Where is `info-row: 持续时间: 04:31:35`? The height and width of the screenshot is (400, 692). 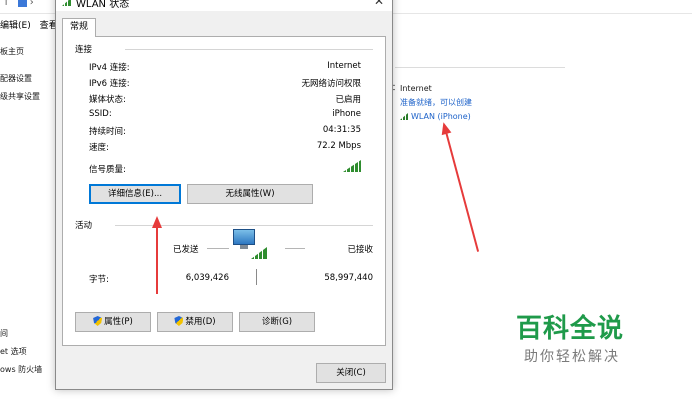
info-row: 持续时间: 04:31:35 is located at coordinates (225, 133).